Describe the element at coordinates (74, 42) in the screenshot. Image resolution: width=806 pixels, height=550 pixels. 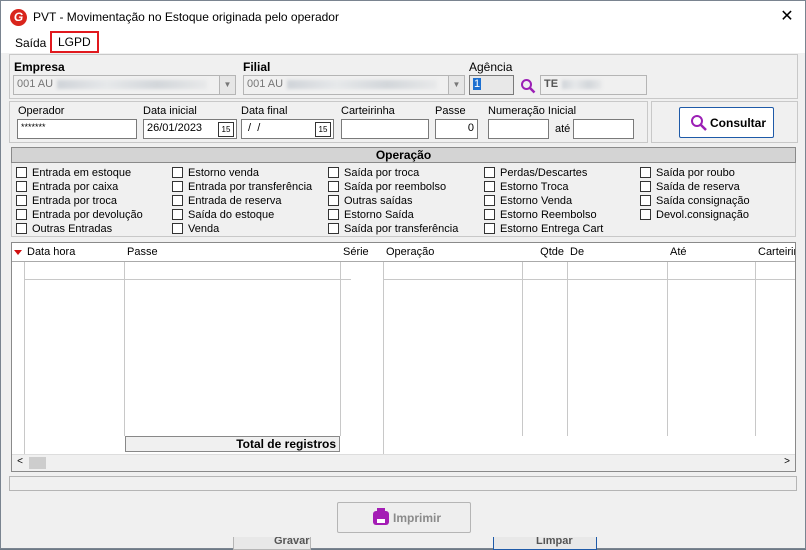
I see `menu-lgpd: LGPD` at that location.